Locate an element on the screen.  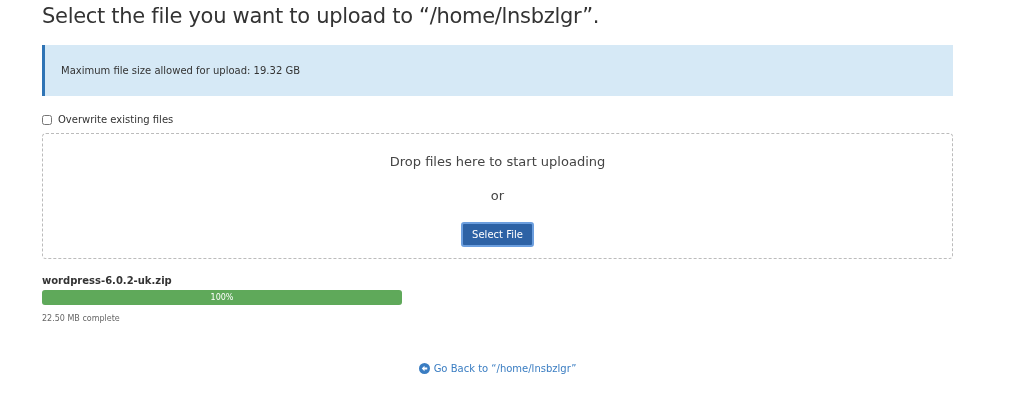
select-file-button: Select File is located at coordinates (497, 234).